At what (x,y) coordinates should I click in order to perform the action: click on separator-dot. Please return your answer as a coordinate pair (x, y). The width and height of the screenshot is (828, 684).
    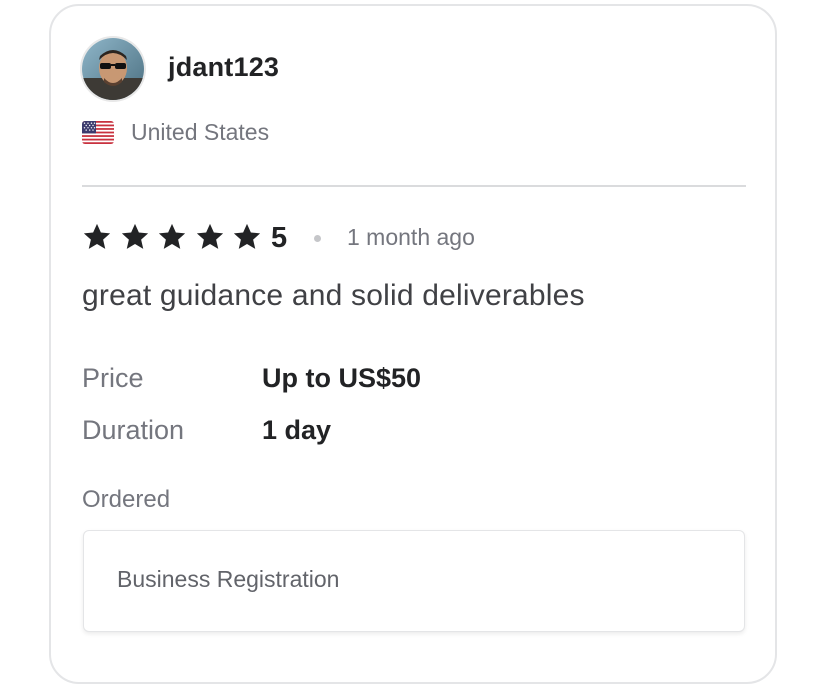
    Looking at the image, I should click on (317, 238).